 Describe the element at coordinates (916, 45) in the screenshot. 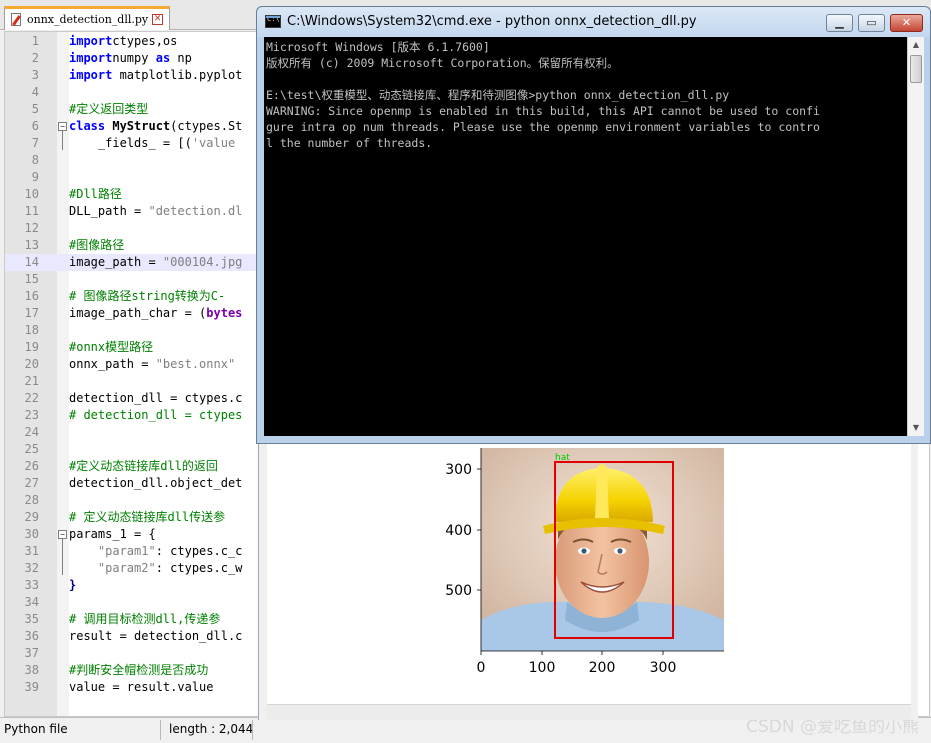

I see `scroll-up-icon: ▲` at that location.